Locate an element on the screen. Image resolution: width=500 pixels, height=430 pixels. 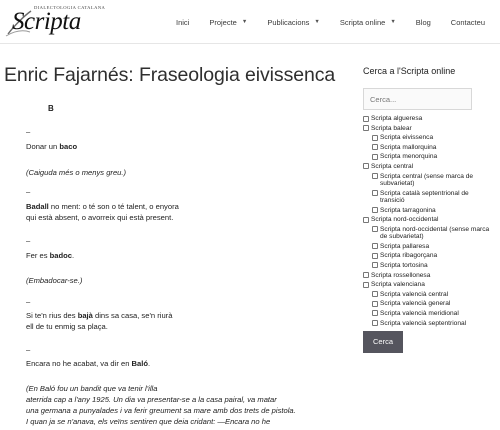
checkbox-item: Scripta valencià general is located at coordinates (428, 303).